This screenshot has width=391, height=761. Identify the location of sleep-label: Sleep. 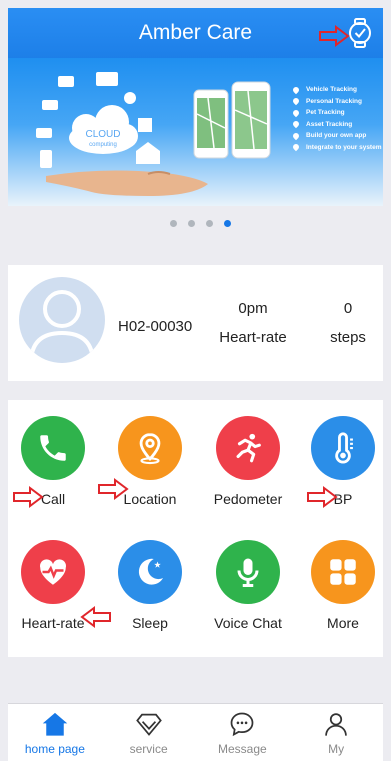
(150, 623).